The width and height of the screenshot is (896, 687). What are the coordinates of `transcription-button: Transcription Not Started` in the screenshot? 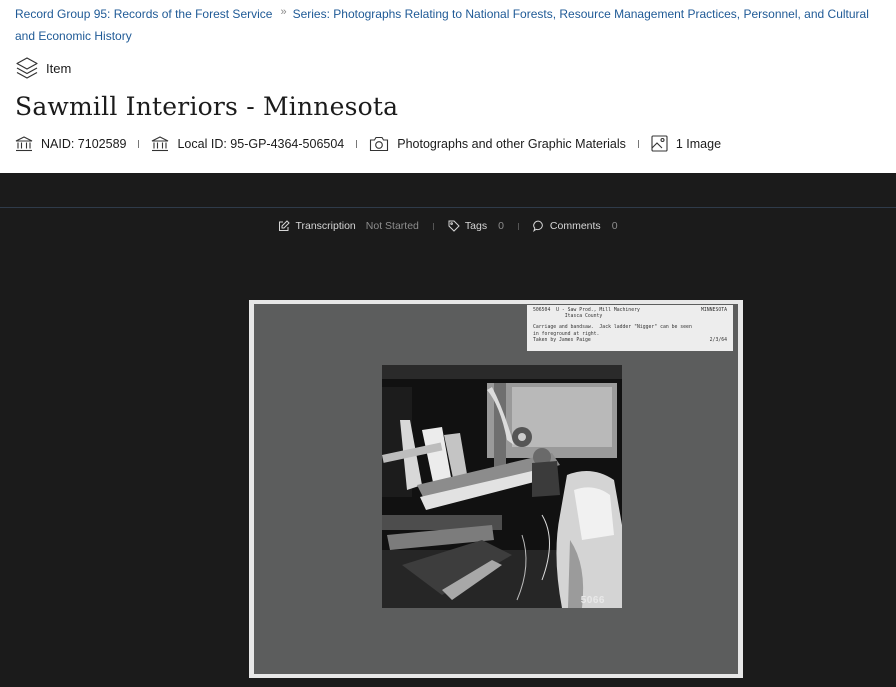 It's located at (348, 226).